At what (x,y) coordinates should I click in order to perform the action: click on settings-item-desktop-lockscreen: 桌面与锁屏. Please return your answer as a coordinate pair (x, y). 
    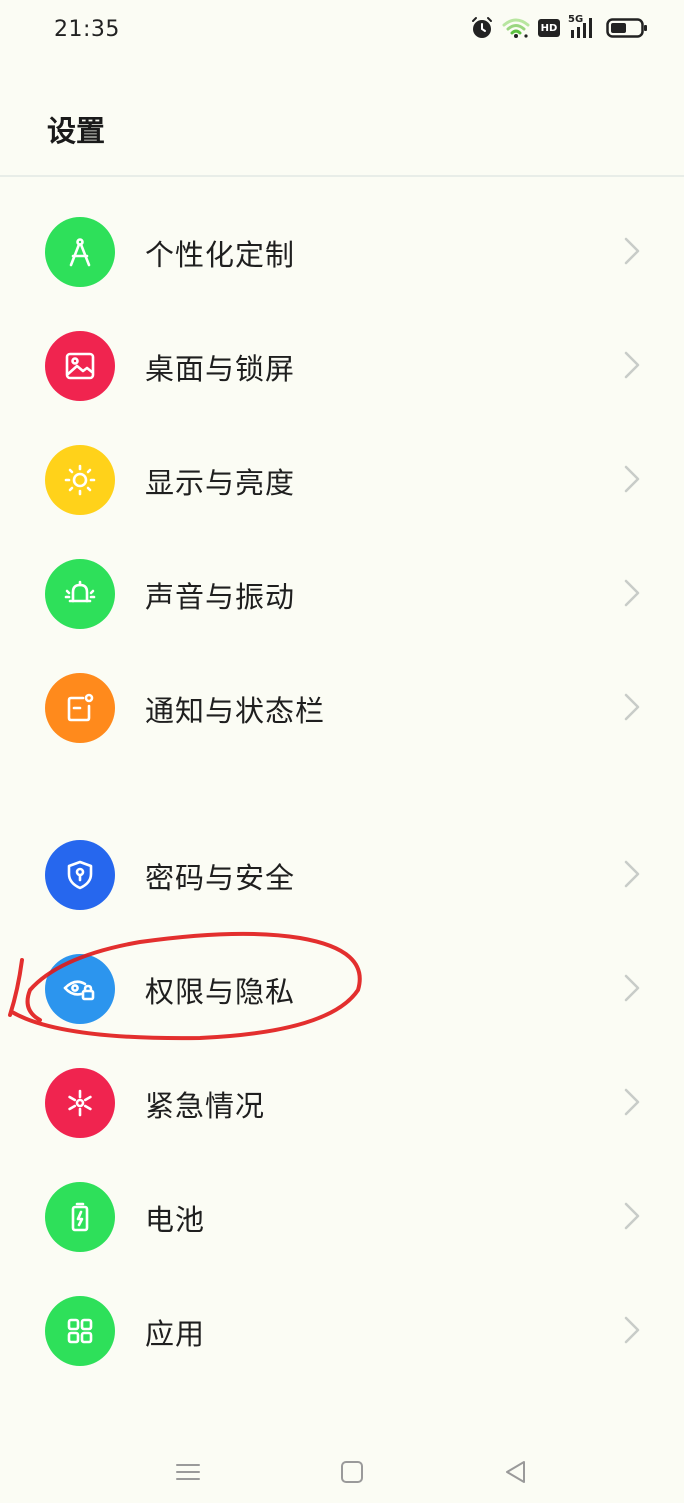
    Looking at the image, I should click on (342, 366).